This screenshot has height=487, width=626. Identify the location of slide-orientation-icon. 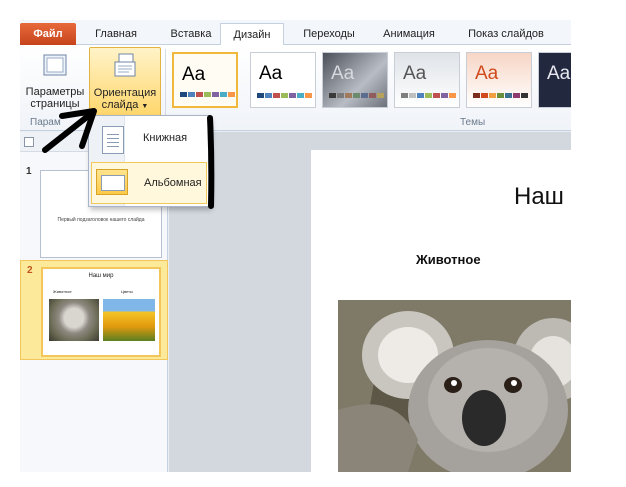
(125, 67).